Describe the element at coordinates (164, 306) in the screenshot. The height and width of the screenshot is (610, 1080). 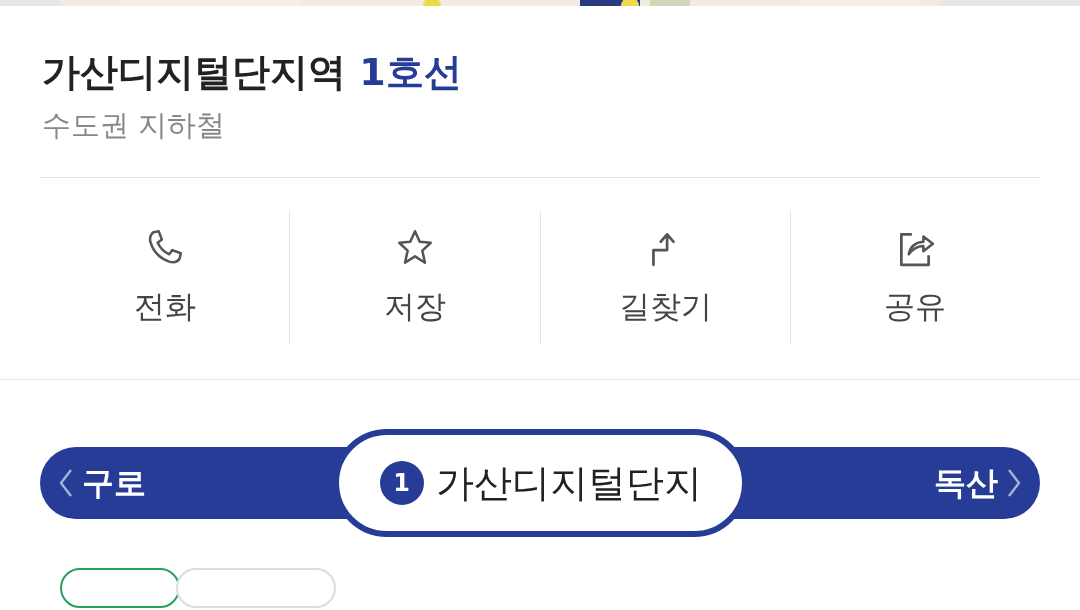
I see `action-button: 전화` at that location.